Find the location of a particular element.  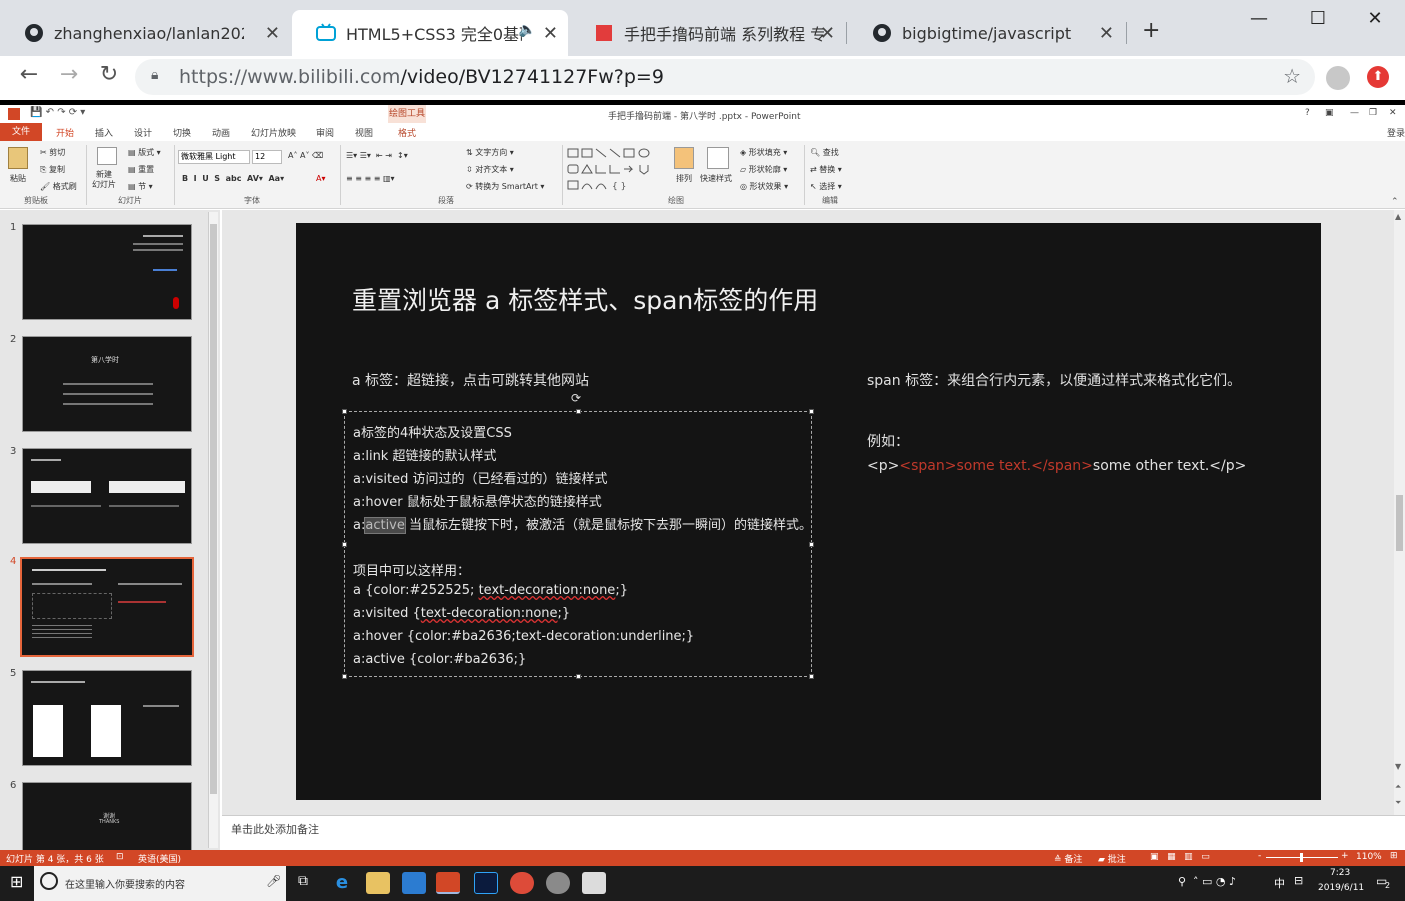

align-buttons: ≡ ≡ ≡ ≡ ▥▾ is located at coordinates (370, 178).